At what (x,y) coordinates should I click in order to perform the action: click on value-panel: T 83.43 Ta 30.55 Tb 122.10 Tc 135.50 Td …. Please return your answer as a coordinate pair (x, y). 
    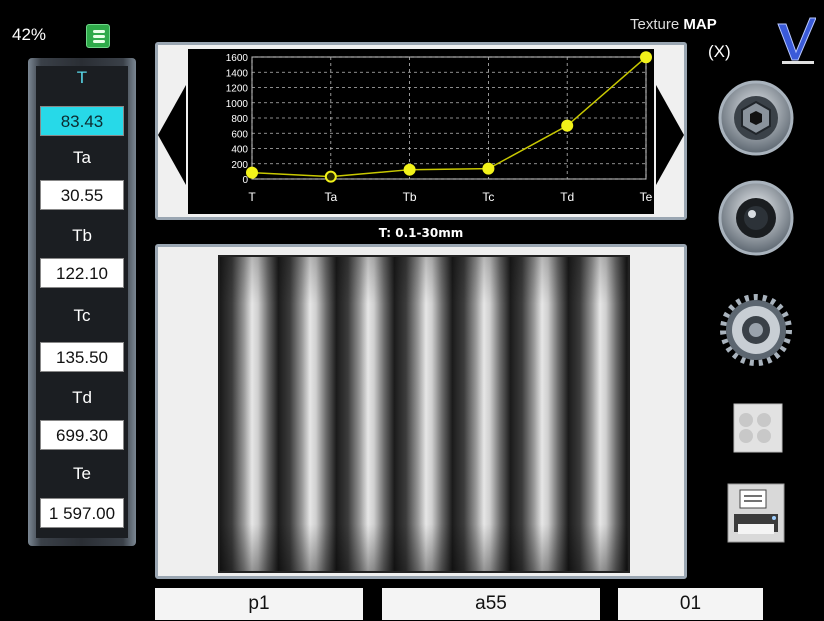
    Looking at the image, I should click on (82, 302).